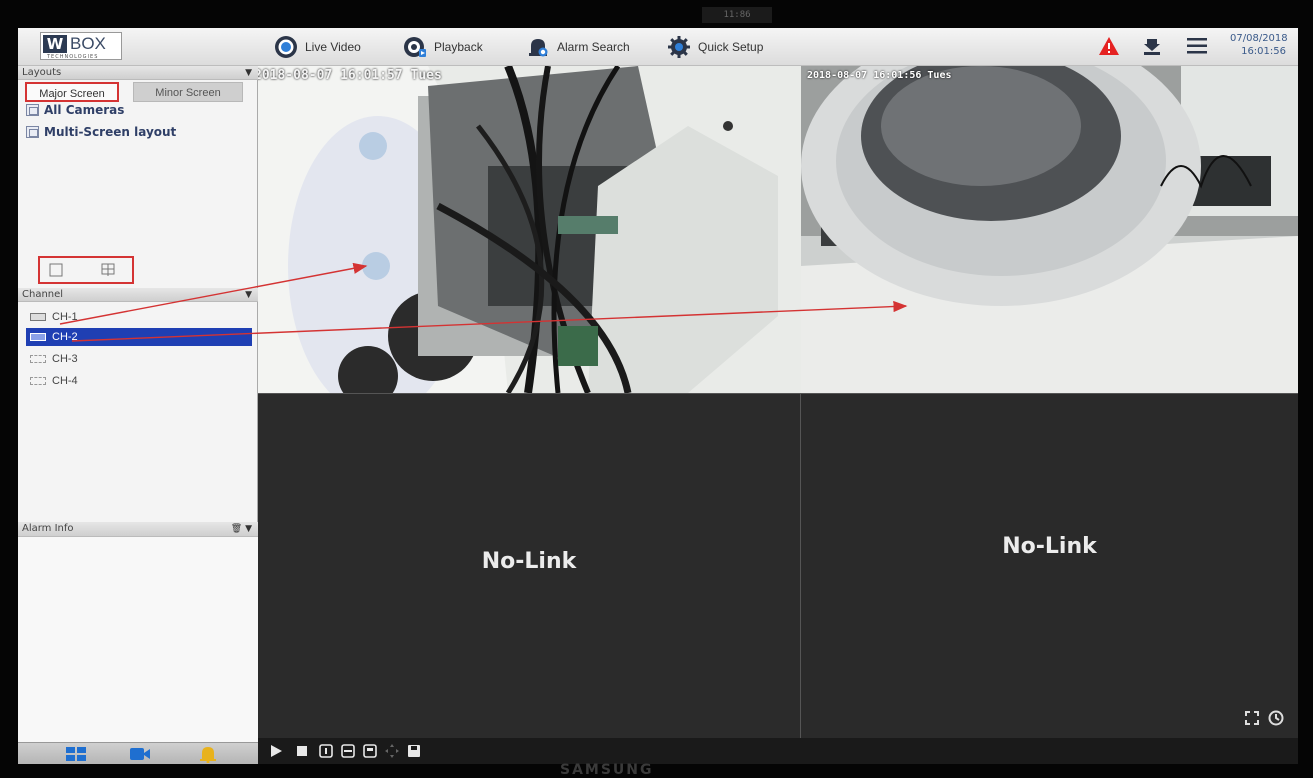 The image size is (1313, 778). Describe the element at coordinates (350, 75) in the screenshot. I see `camera-1-timestamp: 2018-08-07 16:01:57 Tues` at that location.